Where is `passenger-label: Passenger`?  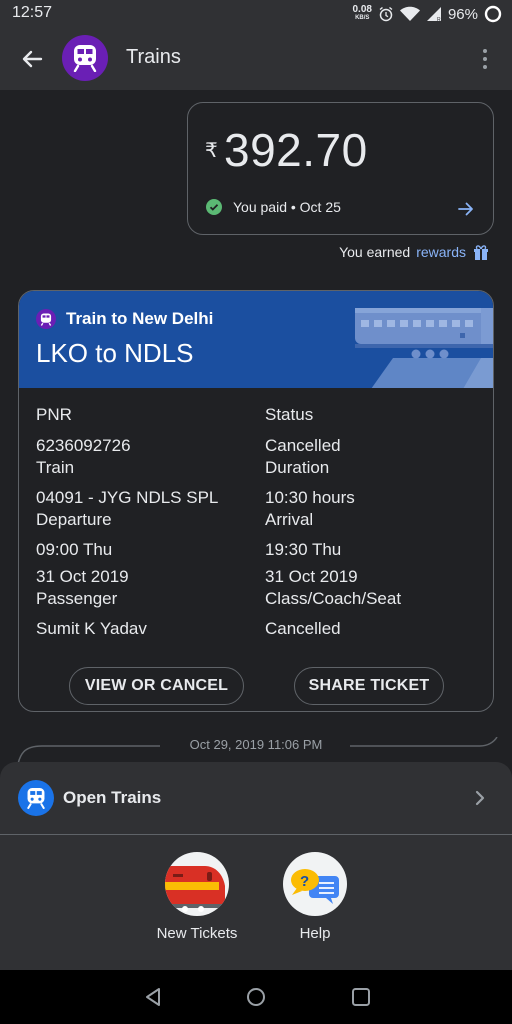
passenger-label: Passenger is located at coordinates (77, 598).